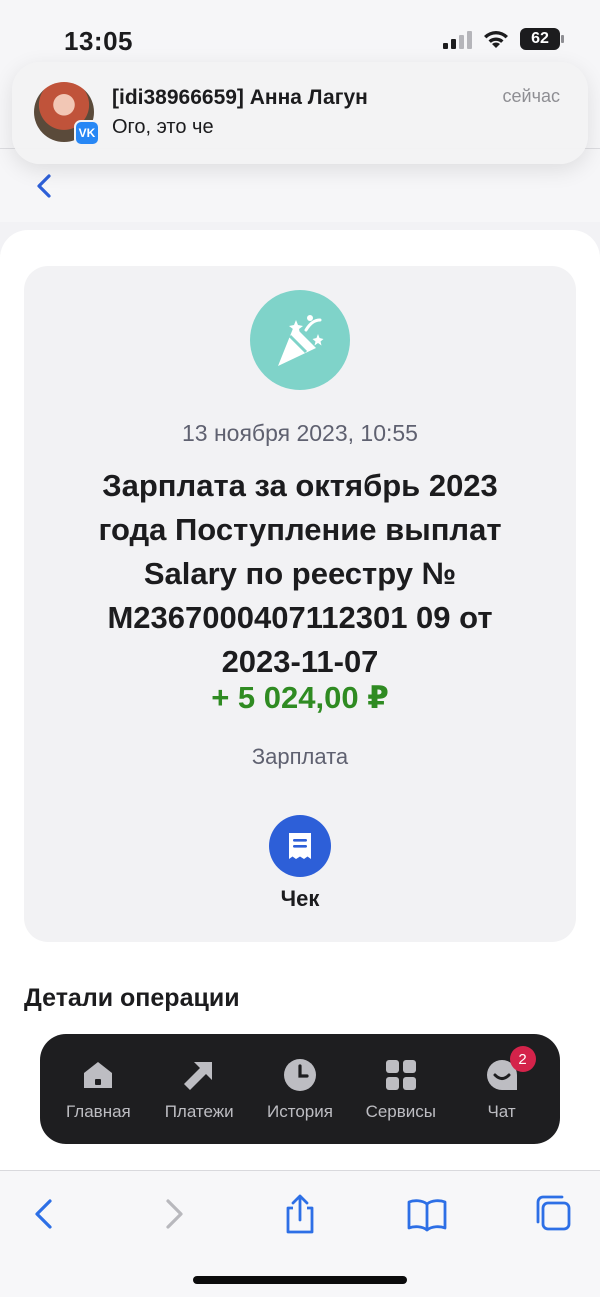 The height and width of the screenshot is (1297, 600). What do you see at coordinates (163, 127) in the screenshot?
I see `notification-message: Ого, это че` at bounding box center [163, 127].